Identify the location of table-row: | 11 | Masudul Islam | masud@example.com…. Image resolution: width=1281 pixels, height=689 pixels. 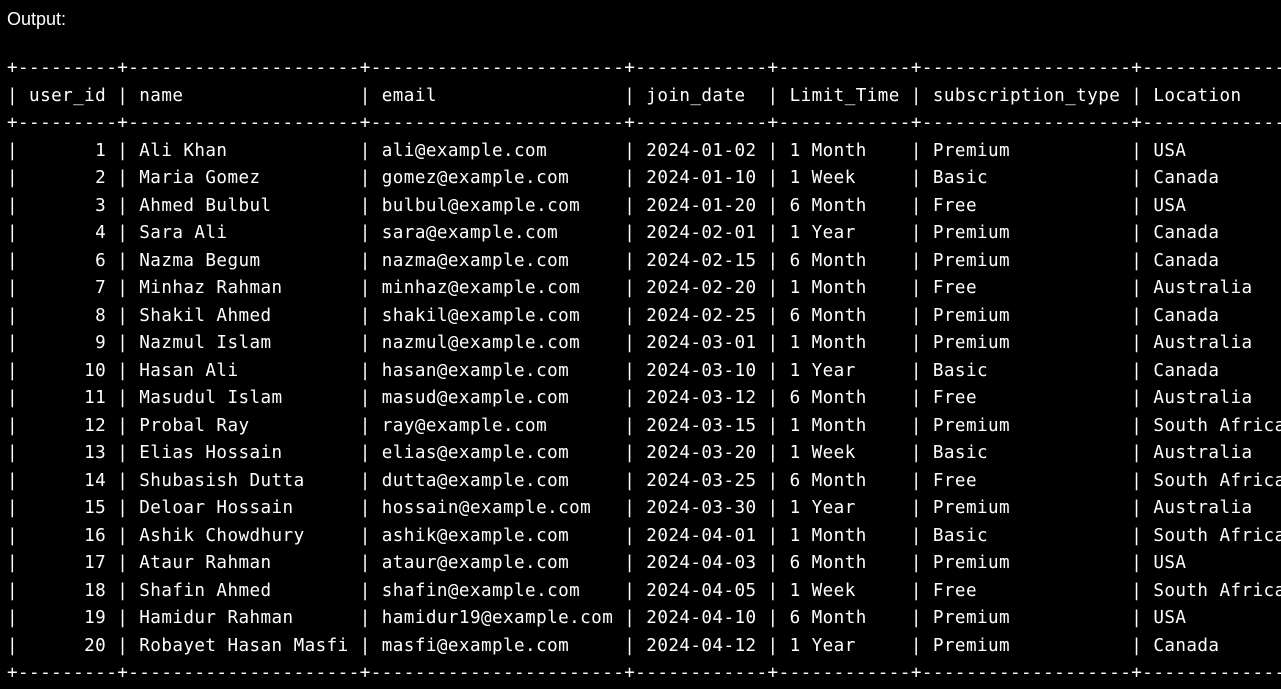
(644, 398).